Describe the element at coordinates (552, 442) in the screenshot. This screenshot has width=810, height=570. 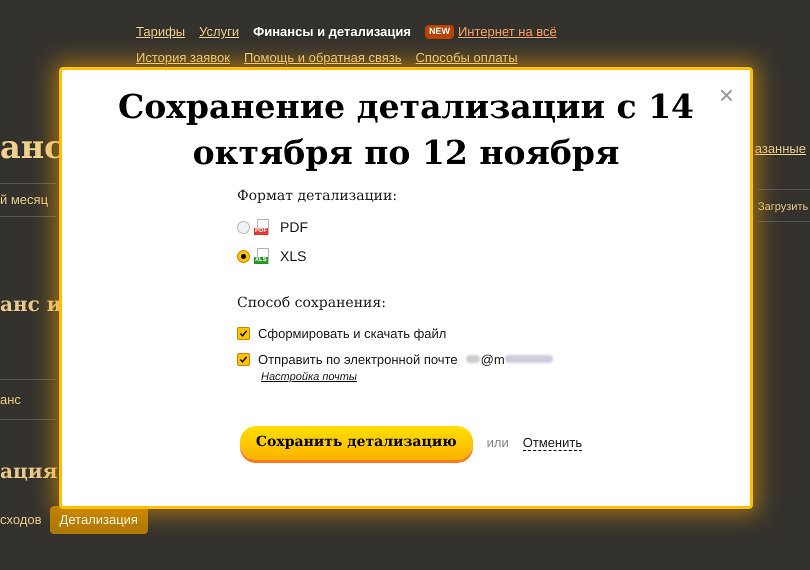
I see `cancel-link: Отменить` at that location.